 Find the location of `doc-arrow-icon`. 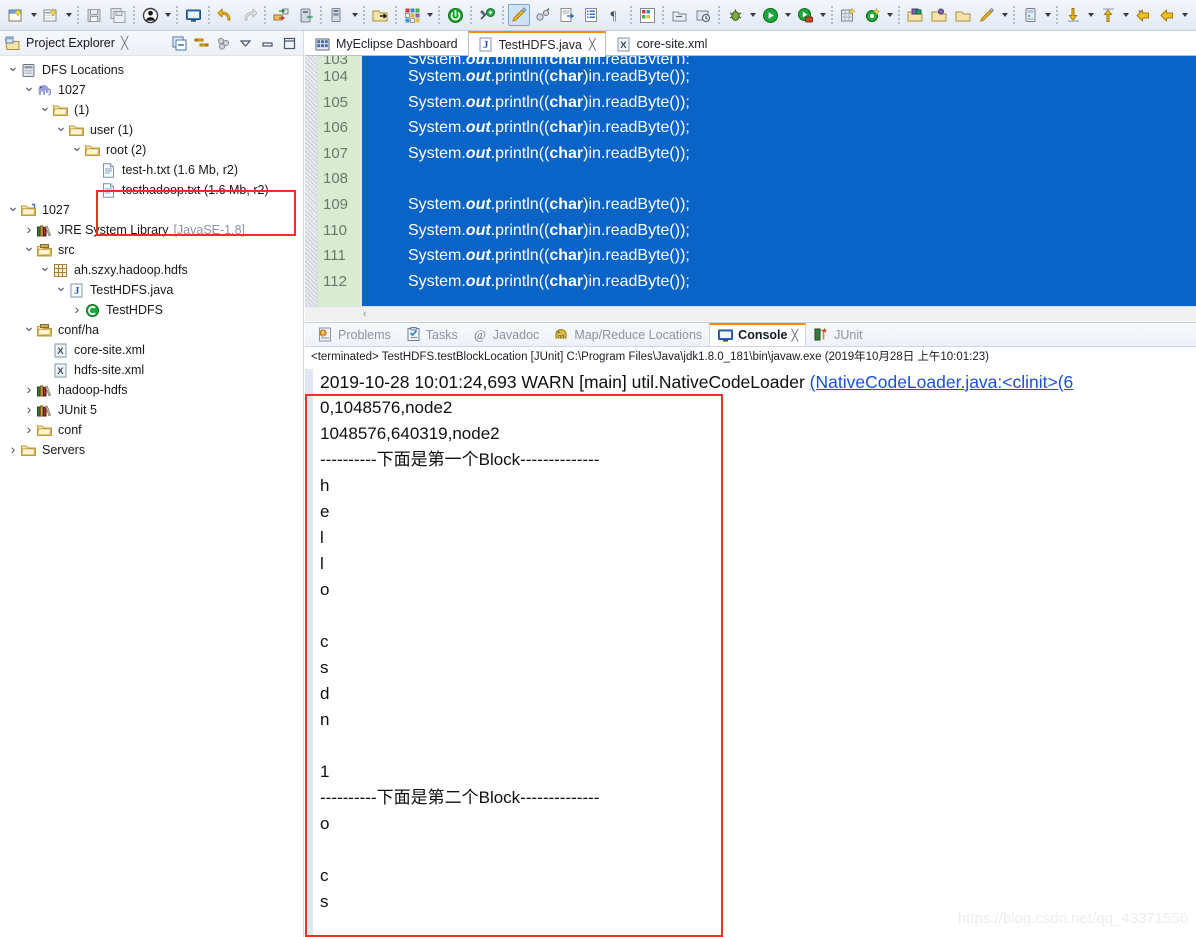

doc-arrow-icon is located at coordinates (567, 15).